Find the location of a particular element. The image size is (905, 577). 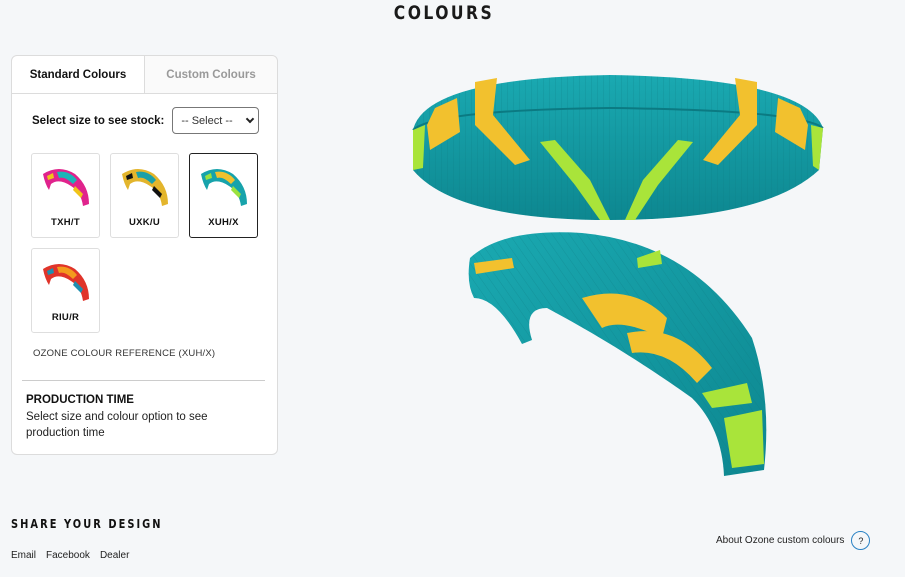

share-facebook-link: Facebook is located at coordinates (68, 555).